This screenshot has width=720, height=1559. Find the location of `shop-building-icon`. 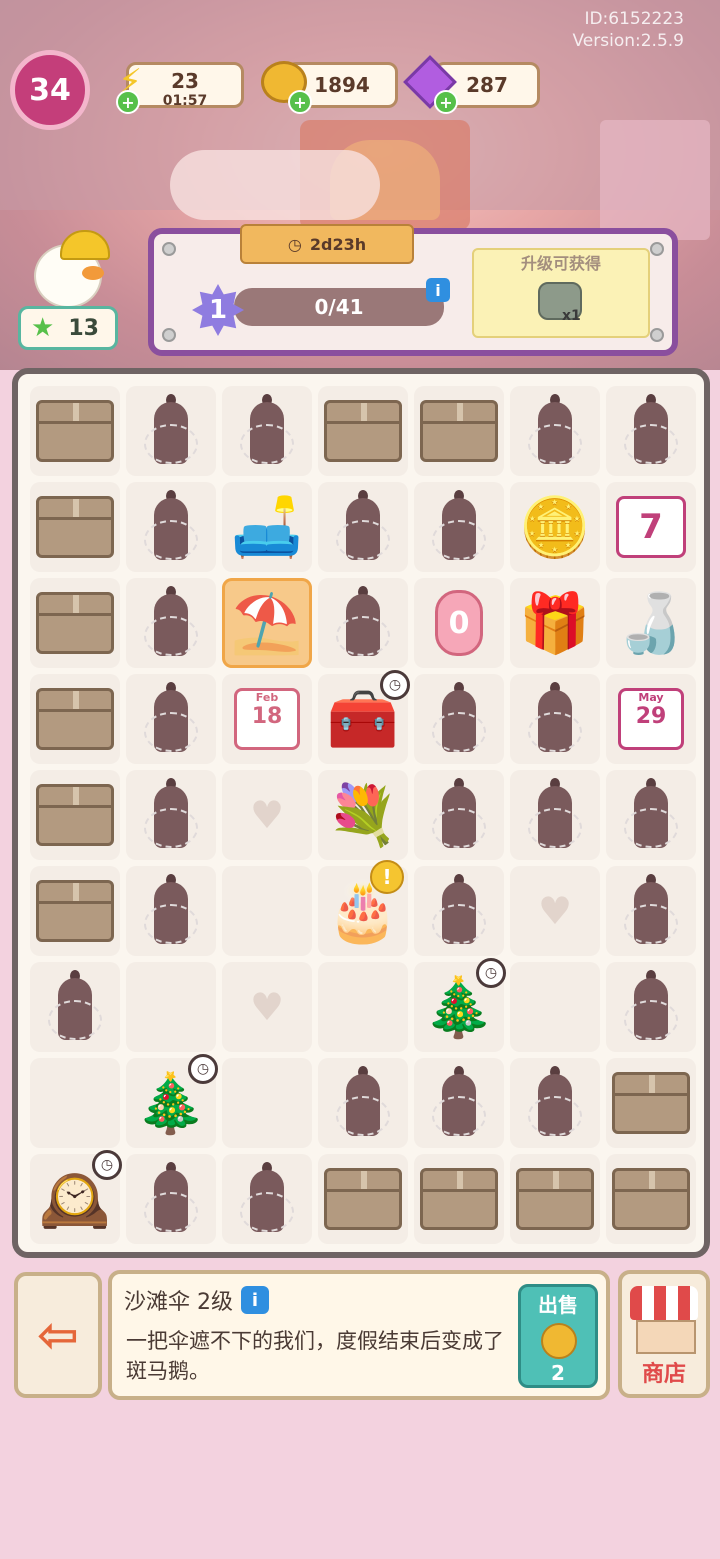

shop-building-icon is located at coordinates (666, 1337).